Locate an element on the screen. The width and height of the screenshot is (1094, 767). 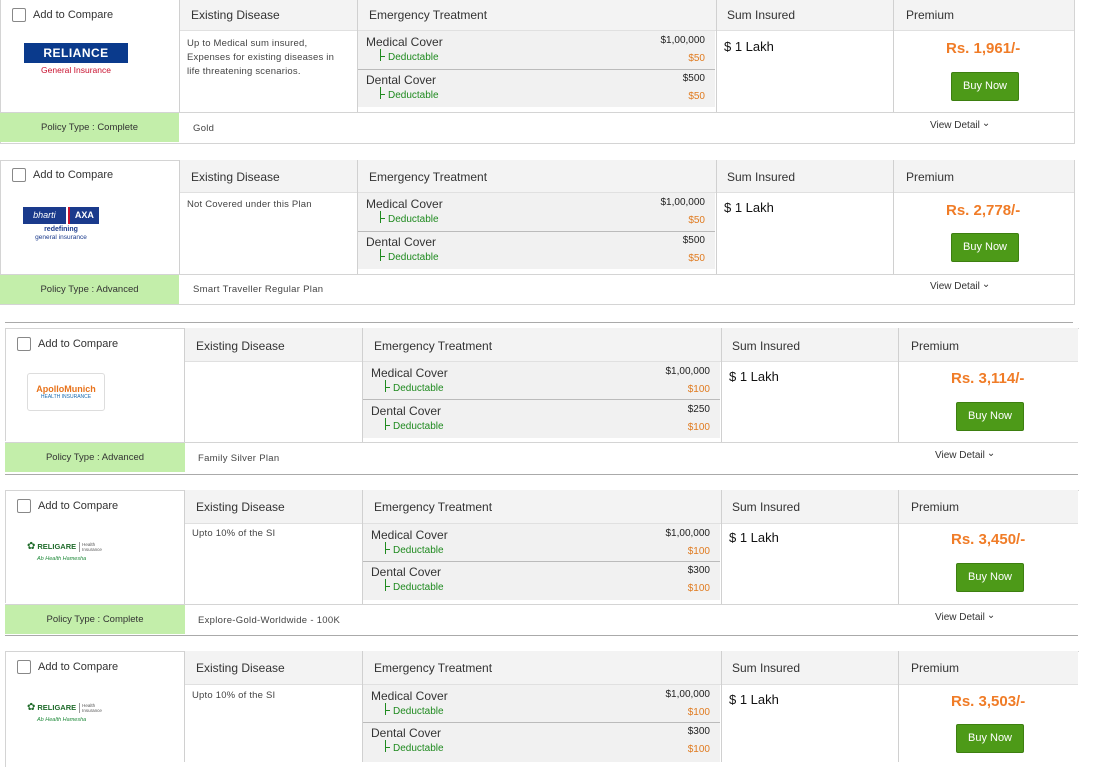
premium-price: Rs. 2,778/- is located at coordinates (983, 210).